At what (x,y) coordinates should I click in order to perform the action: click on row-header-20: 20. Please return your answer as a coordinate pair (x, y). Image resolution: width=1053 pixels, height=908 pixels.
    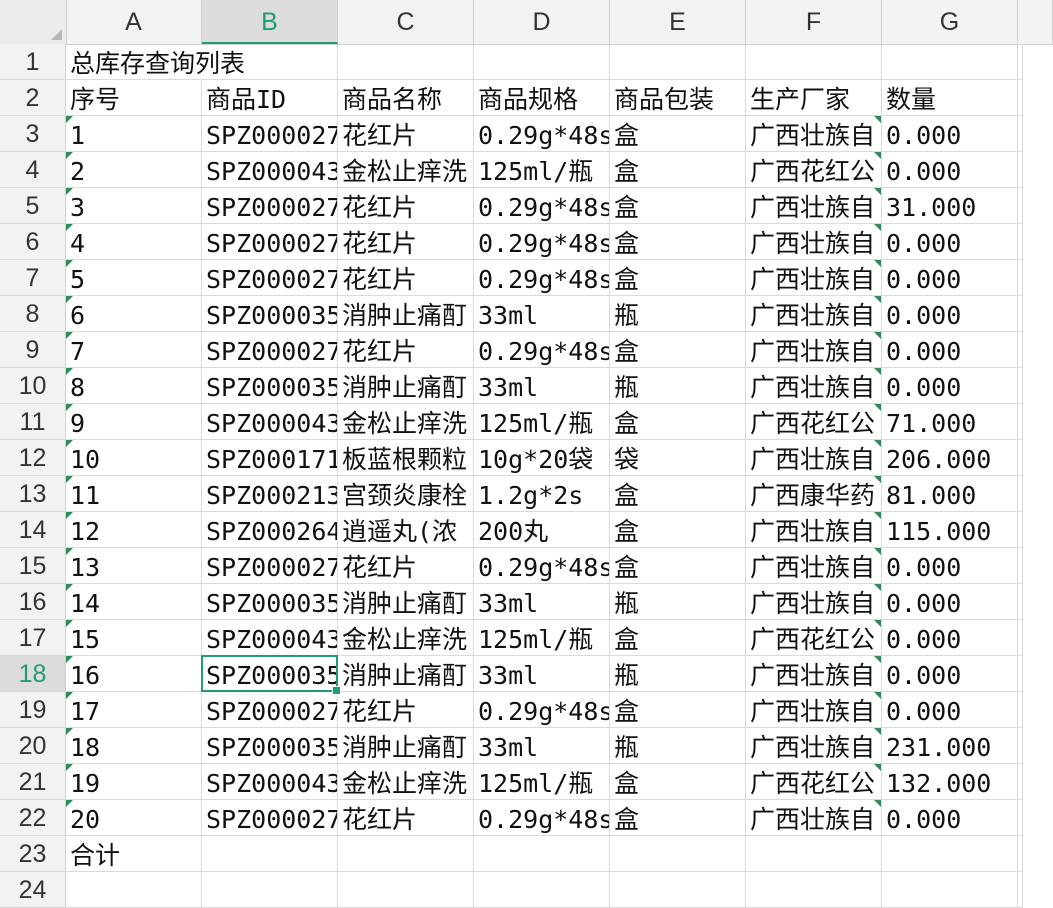
    Looking at the image, I should click on (33, 746).